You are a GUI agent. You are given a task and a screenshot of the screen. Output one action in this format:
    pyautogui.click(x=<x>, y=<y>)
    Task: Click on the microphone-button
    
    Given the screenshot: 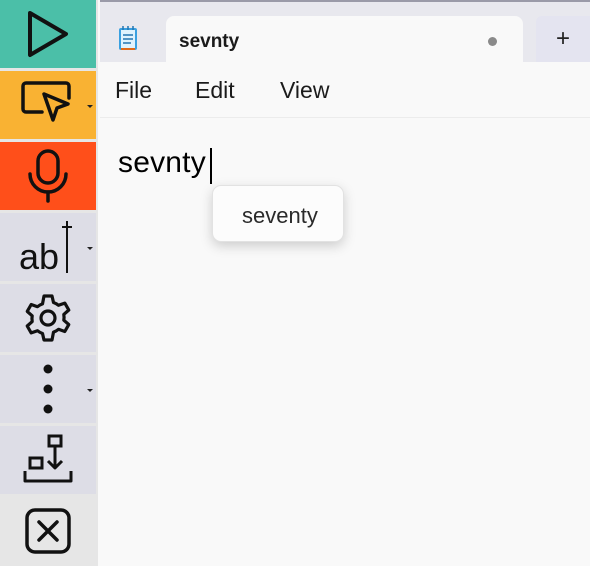 What is the action you would take?
    pyautogui.click(x=48, y=176)
    